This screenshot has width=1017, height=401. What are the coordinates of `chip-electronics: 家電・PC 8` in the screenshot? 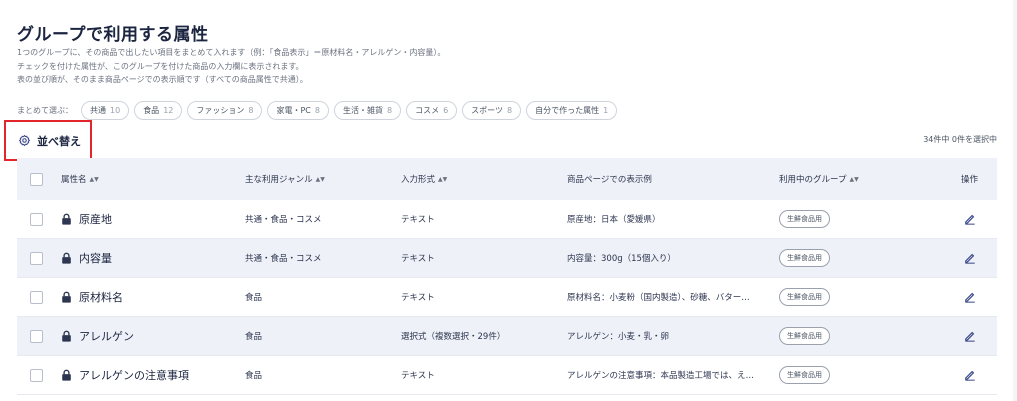 It's located at (298, 110).